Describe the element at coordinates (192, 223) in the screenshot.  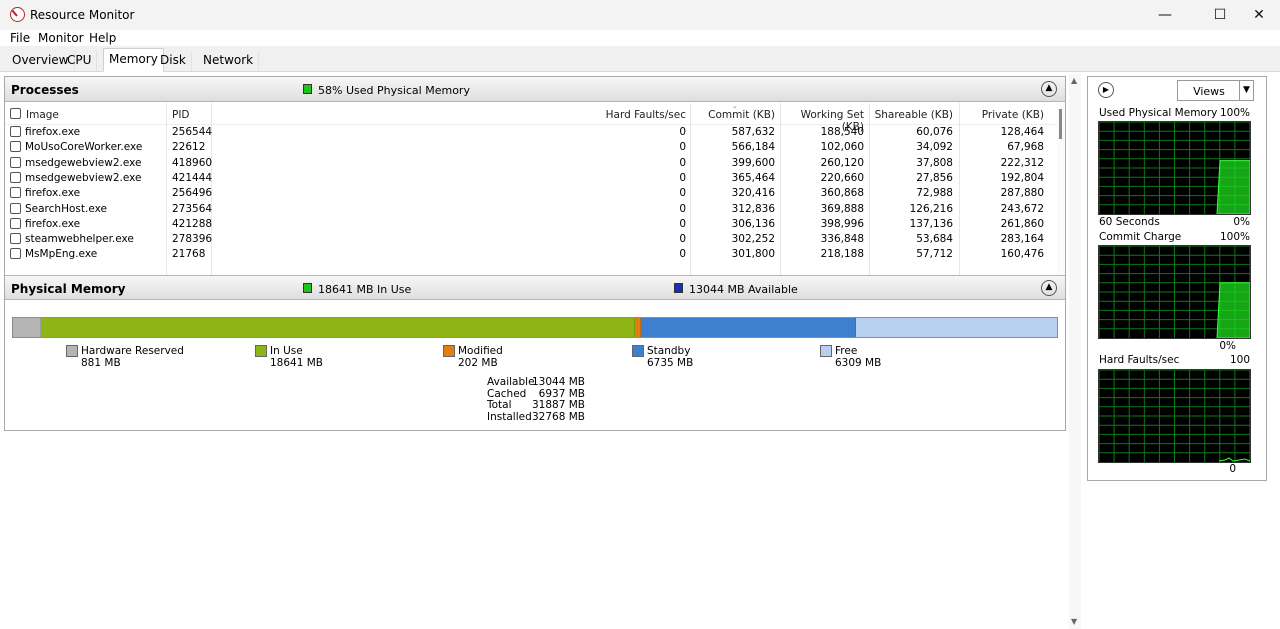
I see `cell-pid: 421288` at that location.